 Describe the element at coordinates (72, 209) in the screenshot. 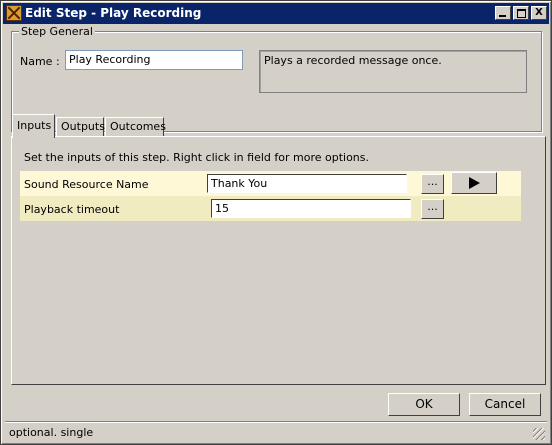

I see `playback-timeout-label: Playback timeout` at that location.